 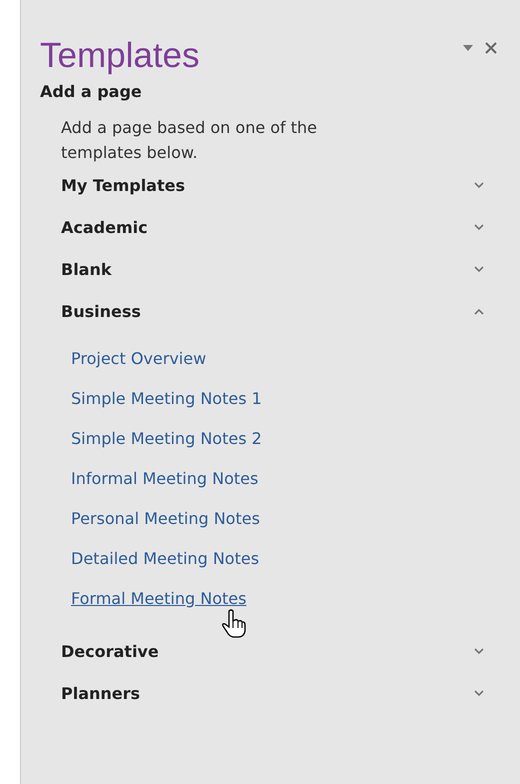 I want to click on subtitle: Add a page, so click(x=91, y=91).